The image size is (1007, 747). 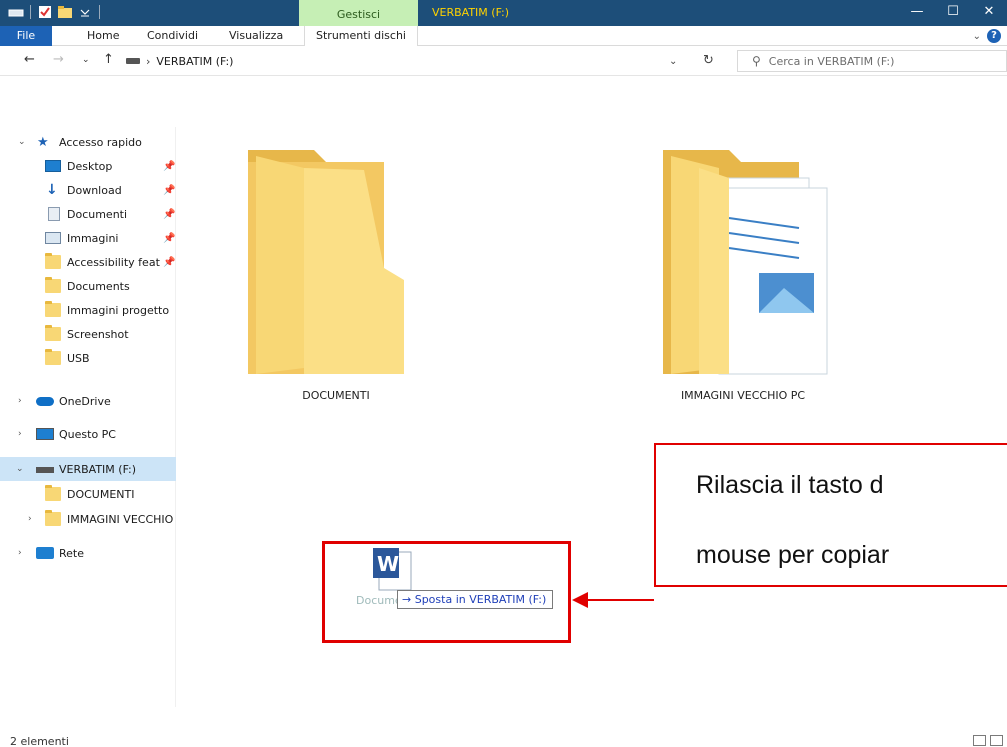 I want to click on sidebar-item-onedrive: › OneDrive, so click(x=88, y=401).